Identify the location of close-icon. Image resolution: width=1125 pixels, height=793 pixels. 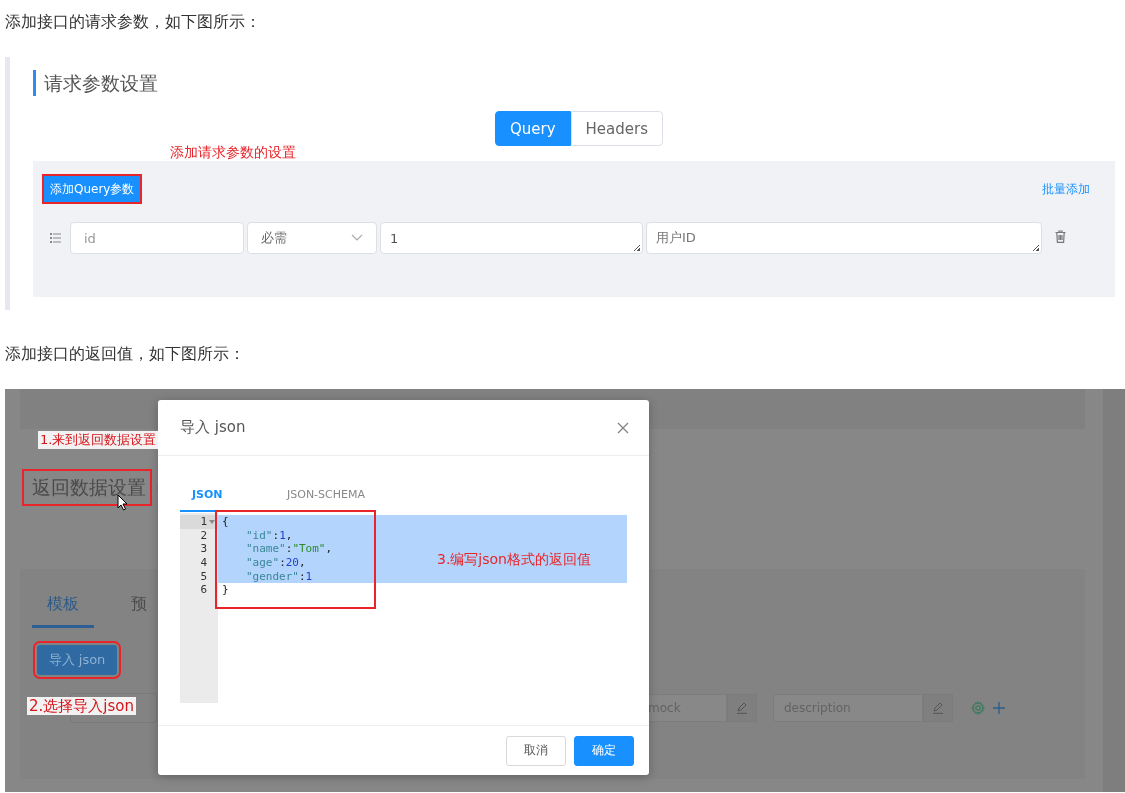
(623, 427).